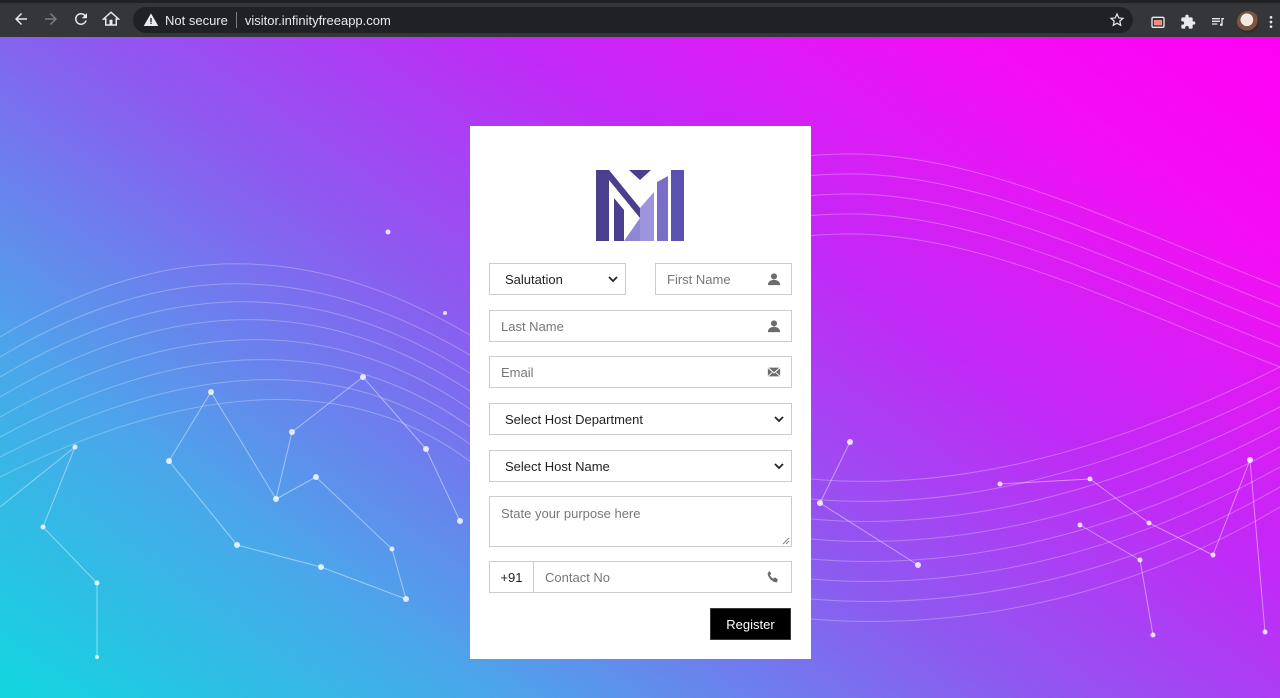 This screenshot has height=698, width=1280. I want to click on envelope-icon, so click(774, 372).